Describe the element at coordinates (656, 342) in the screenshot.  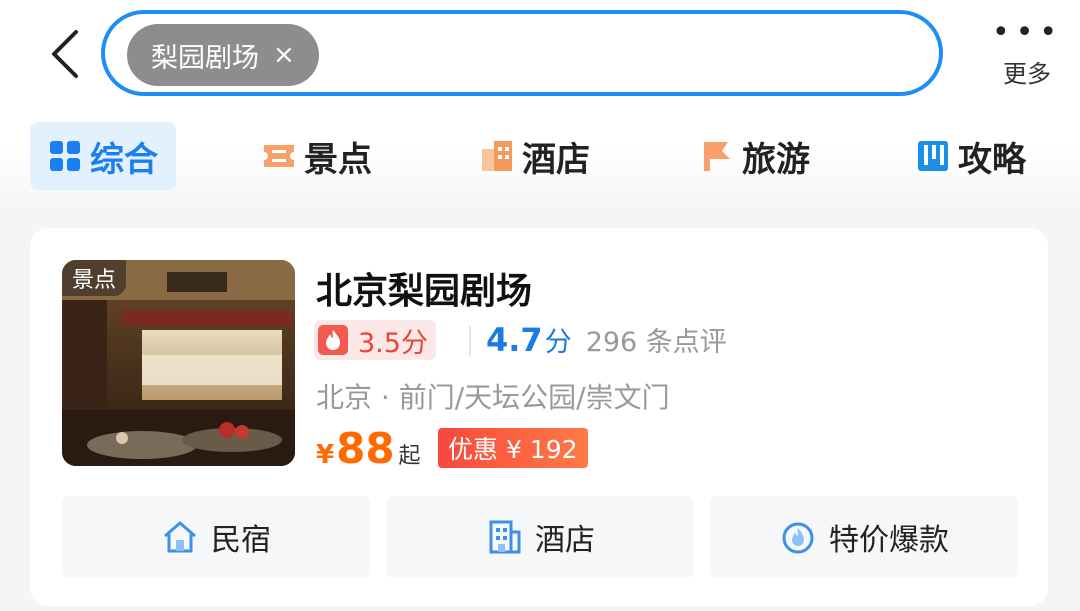
I see `review-count: 296 条点评` at that location.